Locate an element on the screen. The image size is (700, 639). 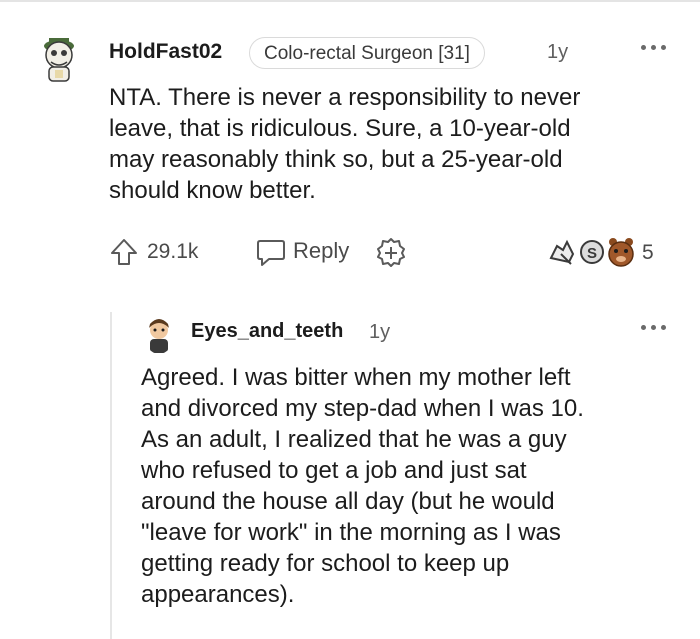
reply-line: Agreed. I was bitter when my mother left is located at coordinates (356, 377).